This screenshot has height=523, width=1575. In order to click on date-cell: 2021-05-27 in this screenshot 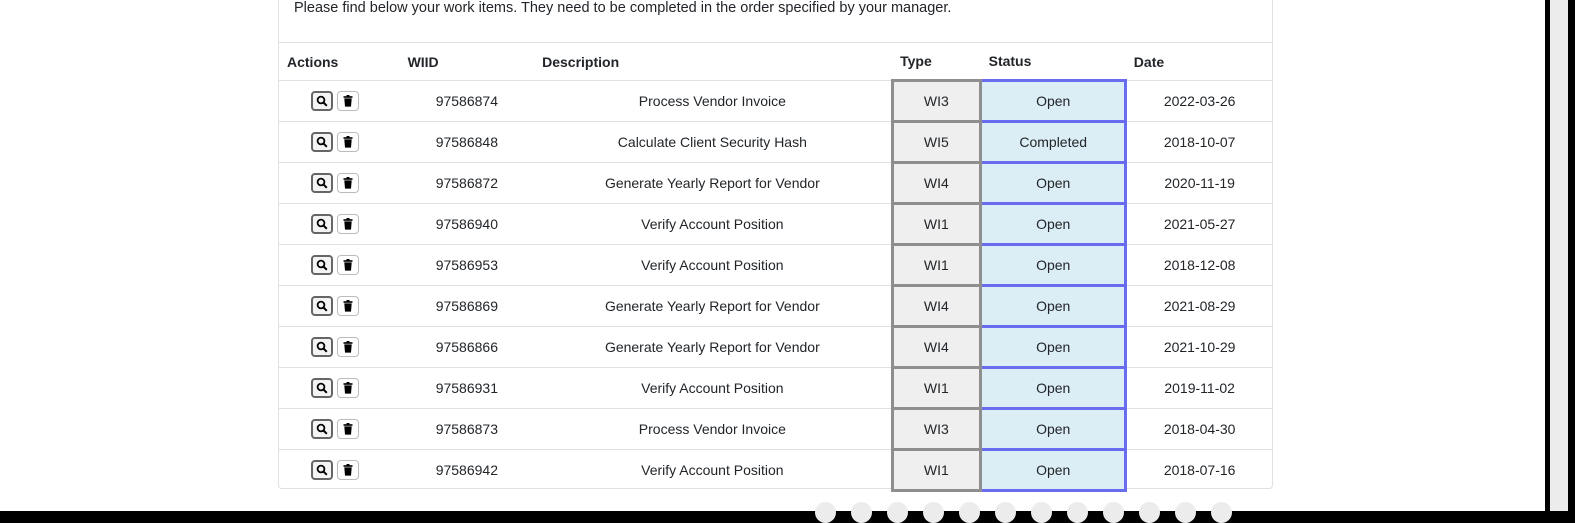, I will do `click(1198, 224)`.